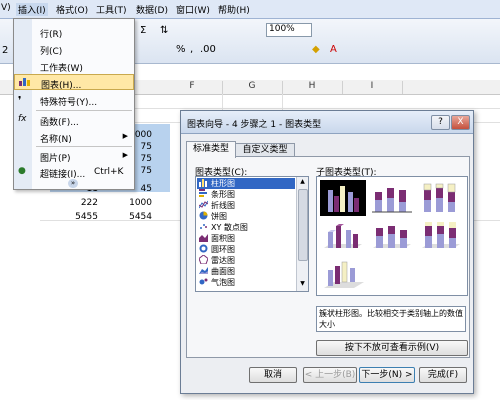 This screenshot has width=500, height=400. Describe the element at coordinates (181, 49) in the screenshot. I see `percent-icon: %` at that location.